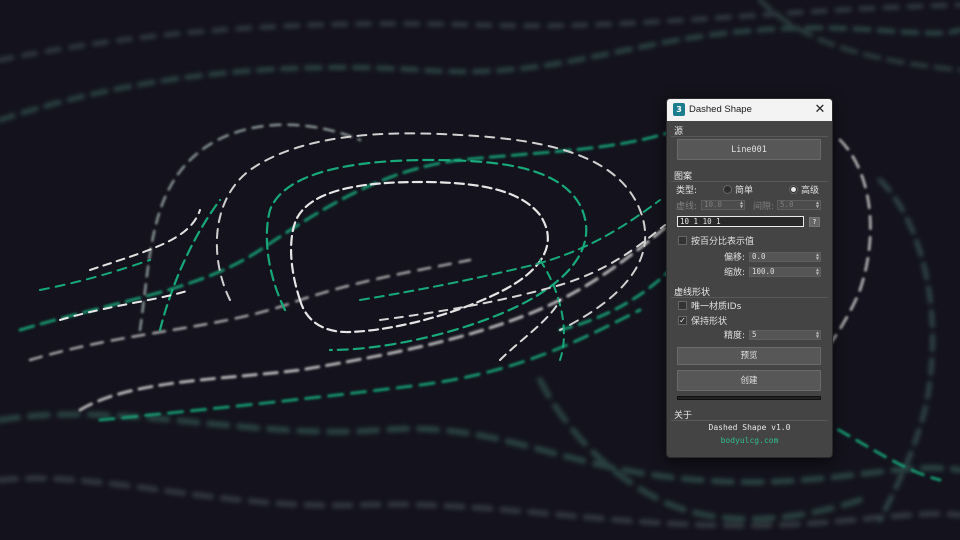  I want to click on precision-label: 精度:, so click(735, 336).